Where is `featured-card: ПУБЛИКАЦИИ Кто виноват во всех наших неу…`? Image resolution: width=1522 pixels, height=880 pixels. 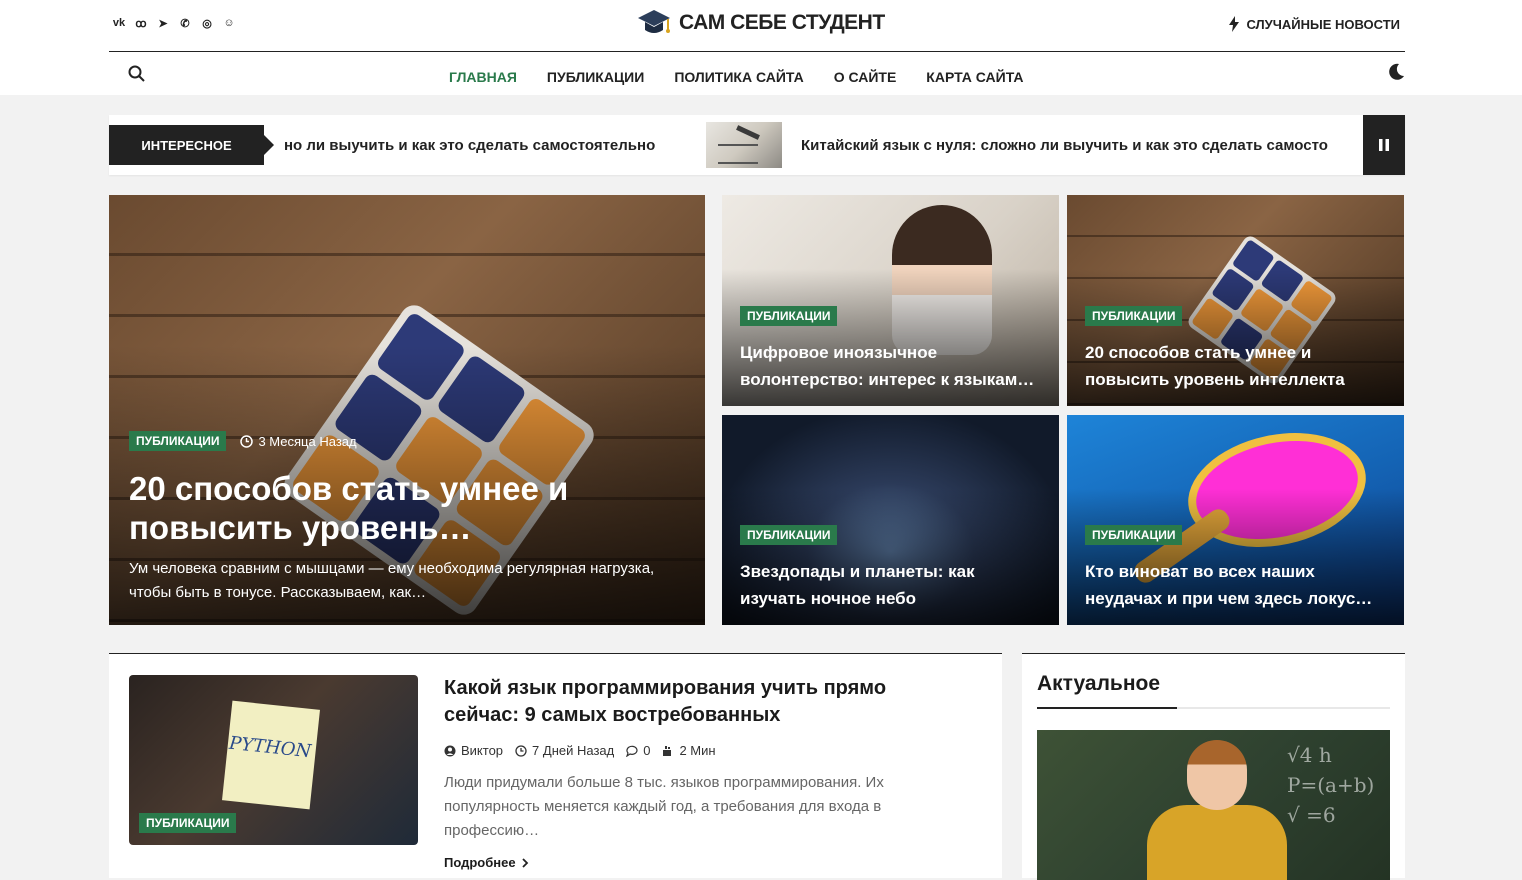 featured-card: ПУБЛИКАЦИИ Кто виноват во всех наших неу… is located at coordinates (1235, 520).